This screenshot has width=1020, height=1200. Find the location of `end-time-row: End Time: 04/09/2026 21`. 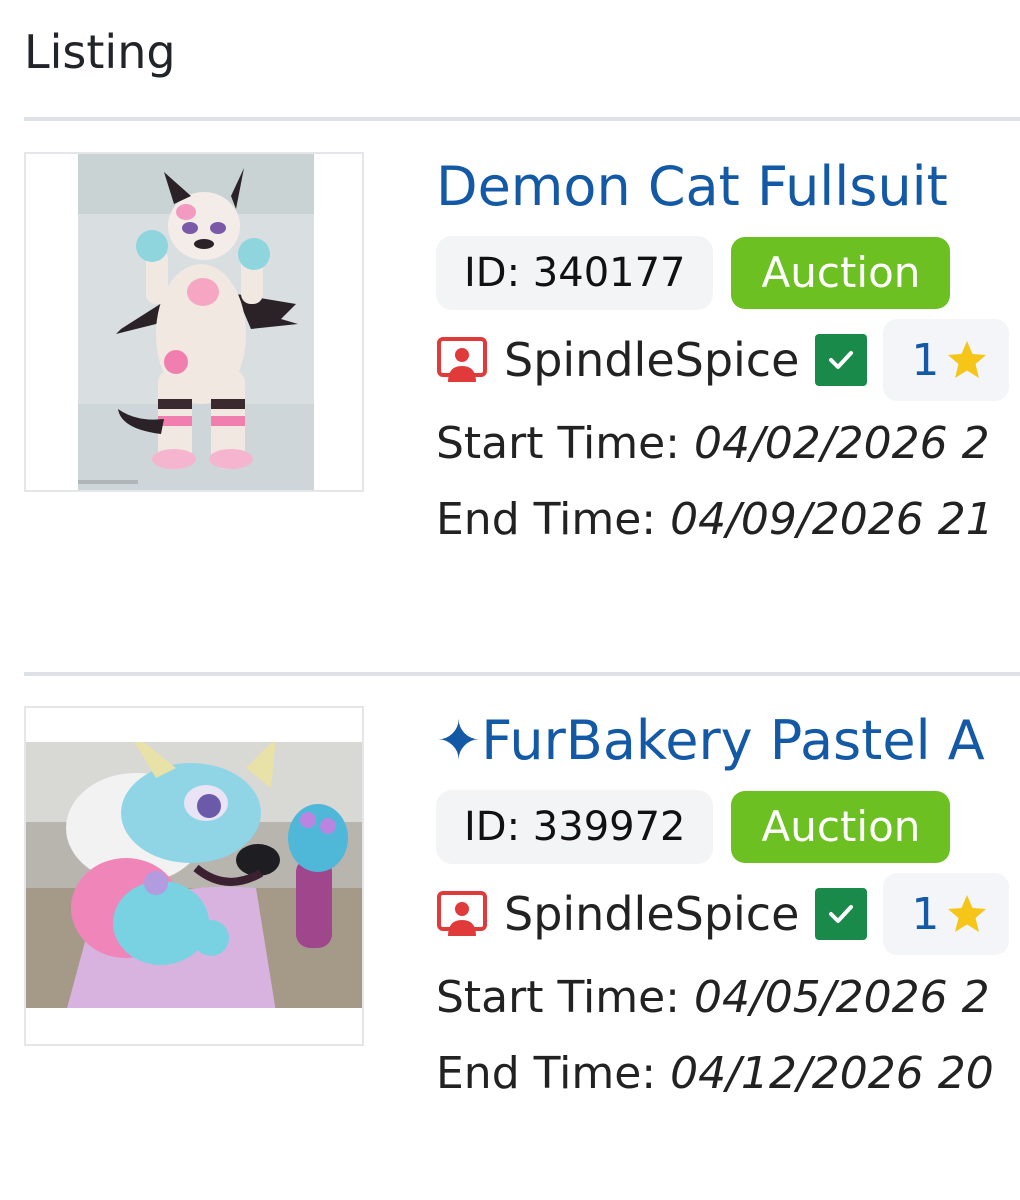

end-time-row: End Time: 04/09/2026 21 is located at coordinates (728, 520).